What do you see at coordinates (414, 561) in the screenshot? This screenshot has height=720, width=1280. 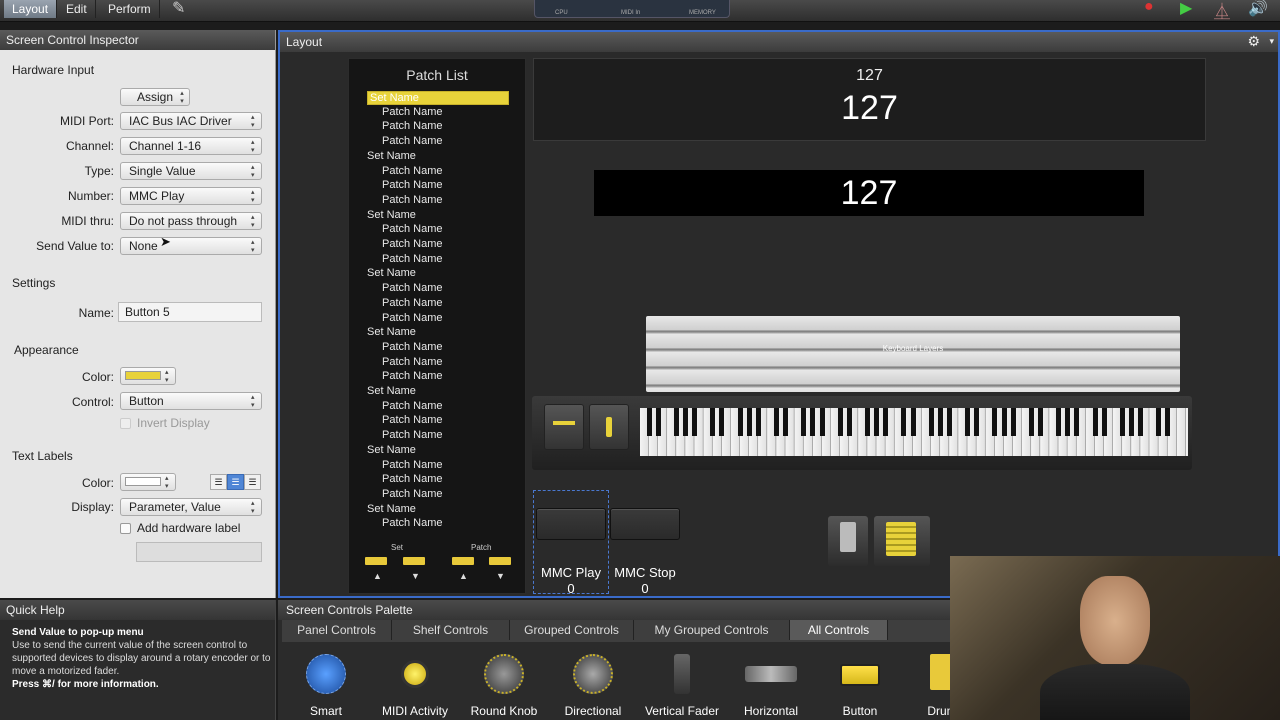 I see `set-next-button` at bounding box center [414, 561].